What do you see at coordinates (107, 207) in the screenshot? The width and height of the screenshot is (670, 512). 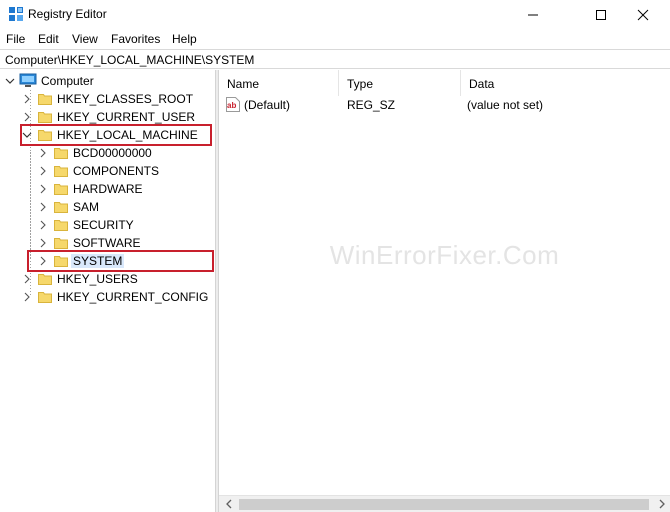 I see `tree-node-sam: SAM` at bounding box center [107, 207].